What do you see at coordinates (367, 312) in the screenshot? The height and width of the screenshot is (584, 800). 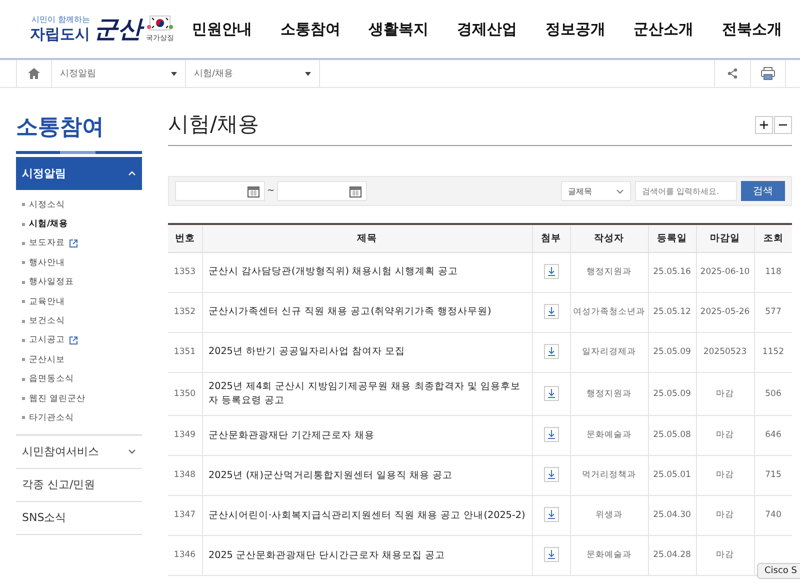 I see `post-title-link: 군산시가족센터 신규 직원 채용 공고(취약위기가족 행정사무원)` at bounding box center [367, 312].